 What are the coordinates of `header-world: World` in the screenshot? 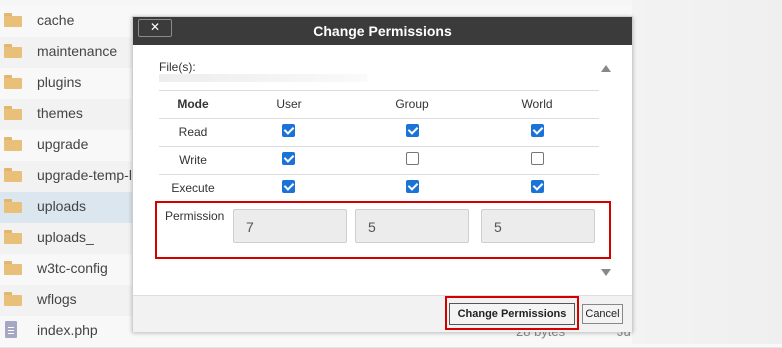 It's located at (537, 104).